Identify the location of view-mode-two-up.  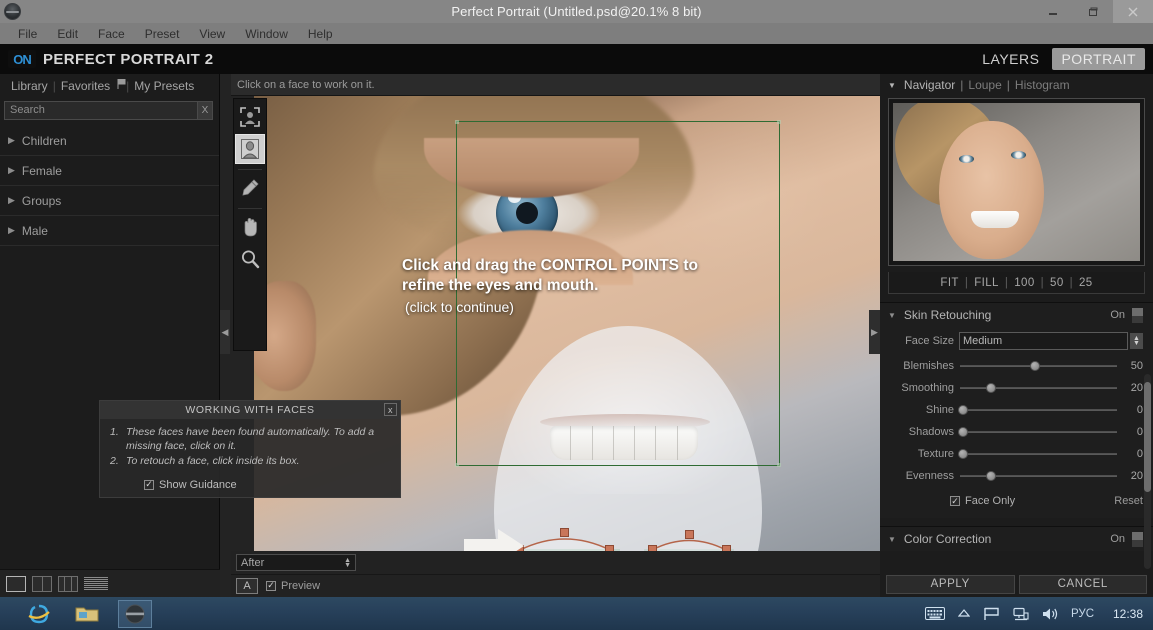
(42, 583).